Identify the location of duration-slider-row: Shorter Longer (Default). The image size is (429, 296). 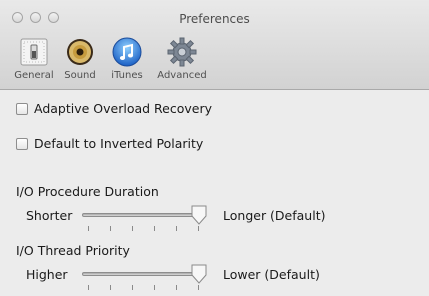
(221, 218).